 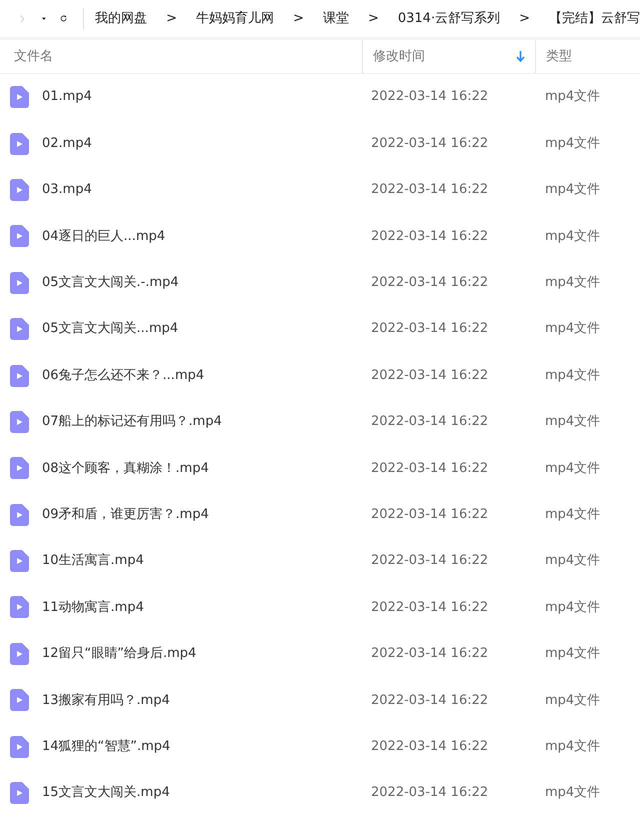 I want to click on breadcrumb-link: 【完结】云舒写, so click(x=594, y=18).